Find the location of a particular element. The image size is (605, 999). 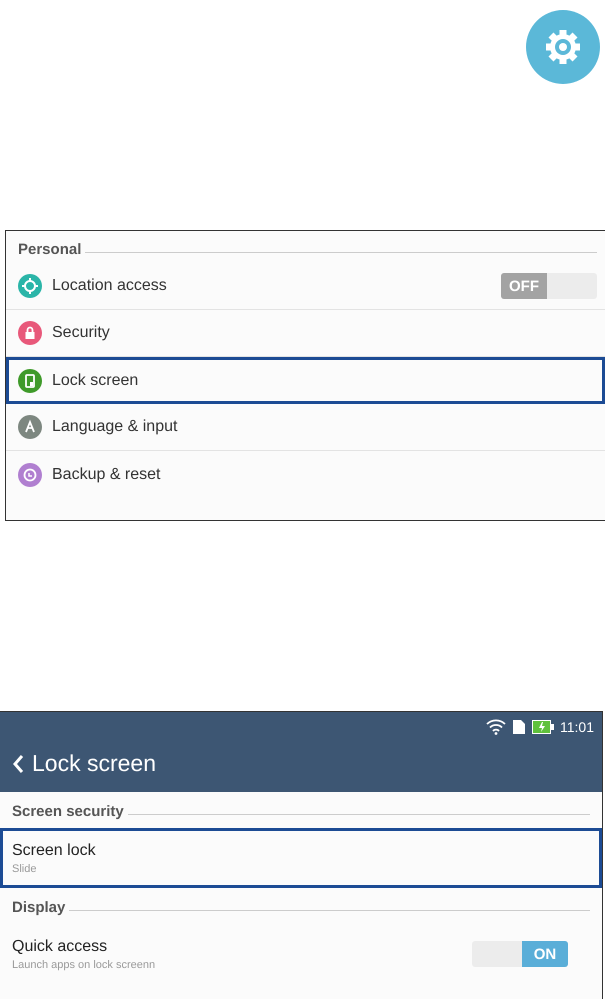

item-subtitle: Slide is located at coordinates (25, 868).